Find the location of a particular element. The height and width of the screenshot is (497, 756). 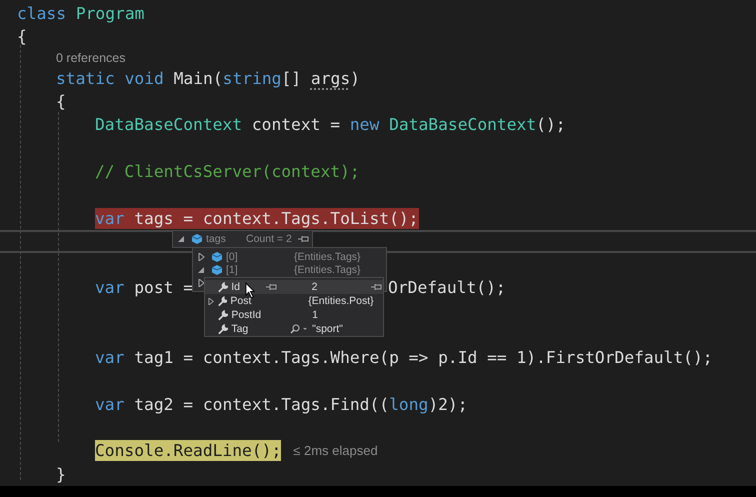

codelens-text: 0 references is located at coordinates (91, 57).